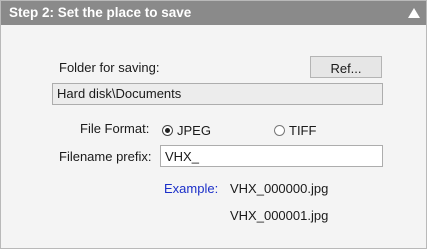 The height and width of the screenshot is (249, 427). I want to click on example-filename-1: VHX_000000.jpg, so click(279, 188).